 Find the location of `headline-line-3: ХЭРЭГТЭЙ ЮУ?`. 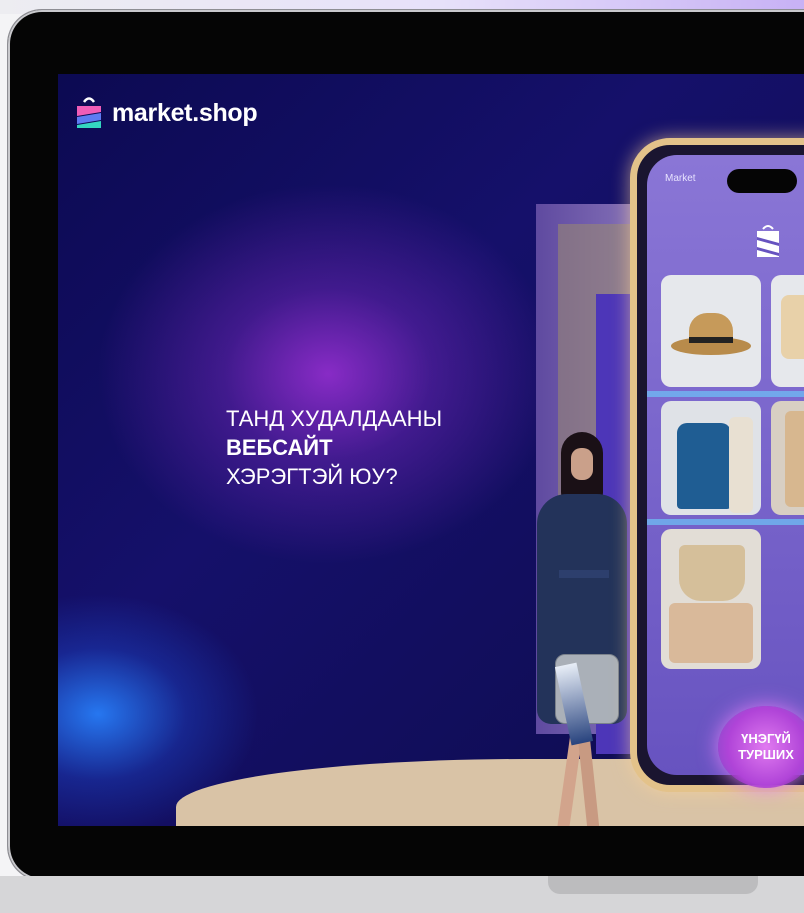

headline-line-3: ХЭРЭГТЭЙ ЮУ? is located at coordinates (312, 476).